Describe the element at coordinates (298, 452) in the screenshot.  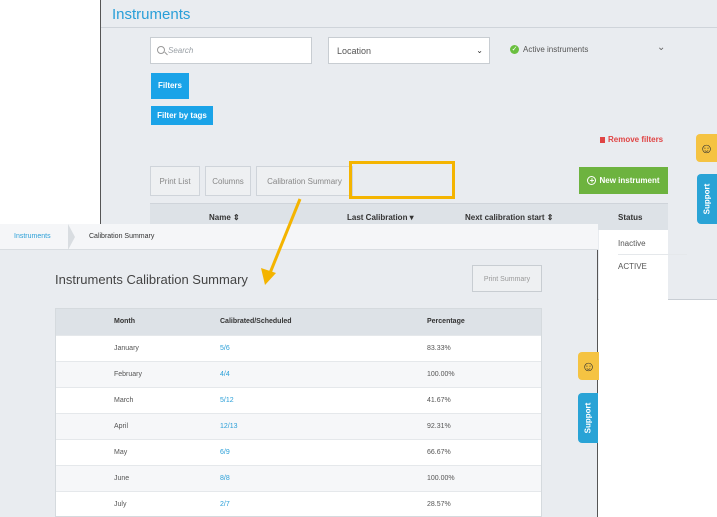
I see `table-row: May 6/9 66.67%` at that location.